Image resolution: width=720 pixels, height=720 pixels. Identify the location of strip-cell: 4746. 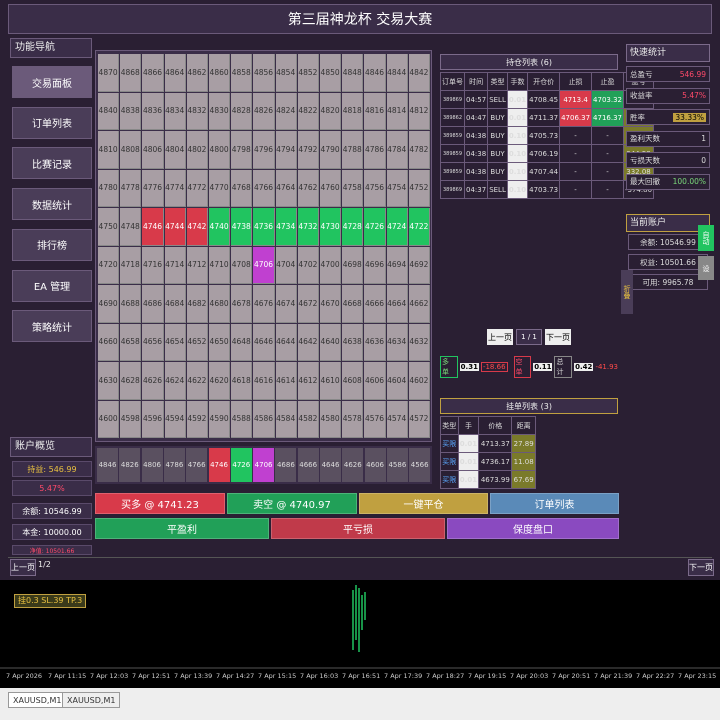
(219, 465).